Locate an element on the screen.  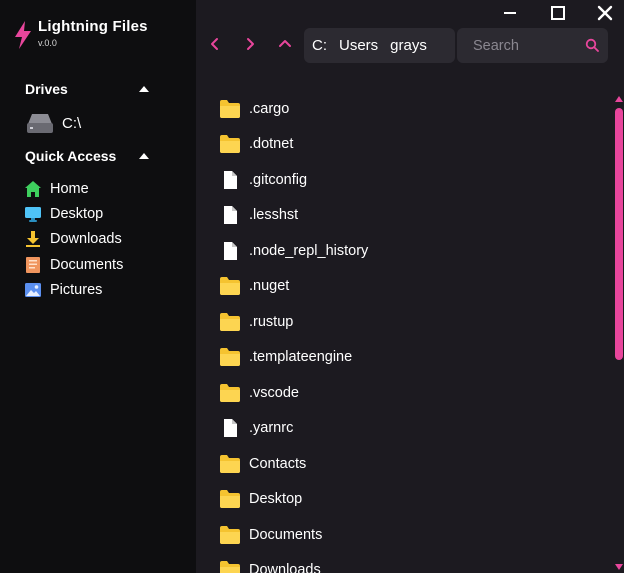
sidebar-item-label: Downloads is located at coordinates (86, 239).